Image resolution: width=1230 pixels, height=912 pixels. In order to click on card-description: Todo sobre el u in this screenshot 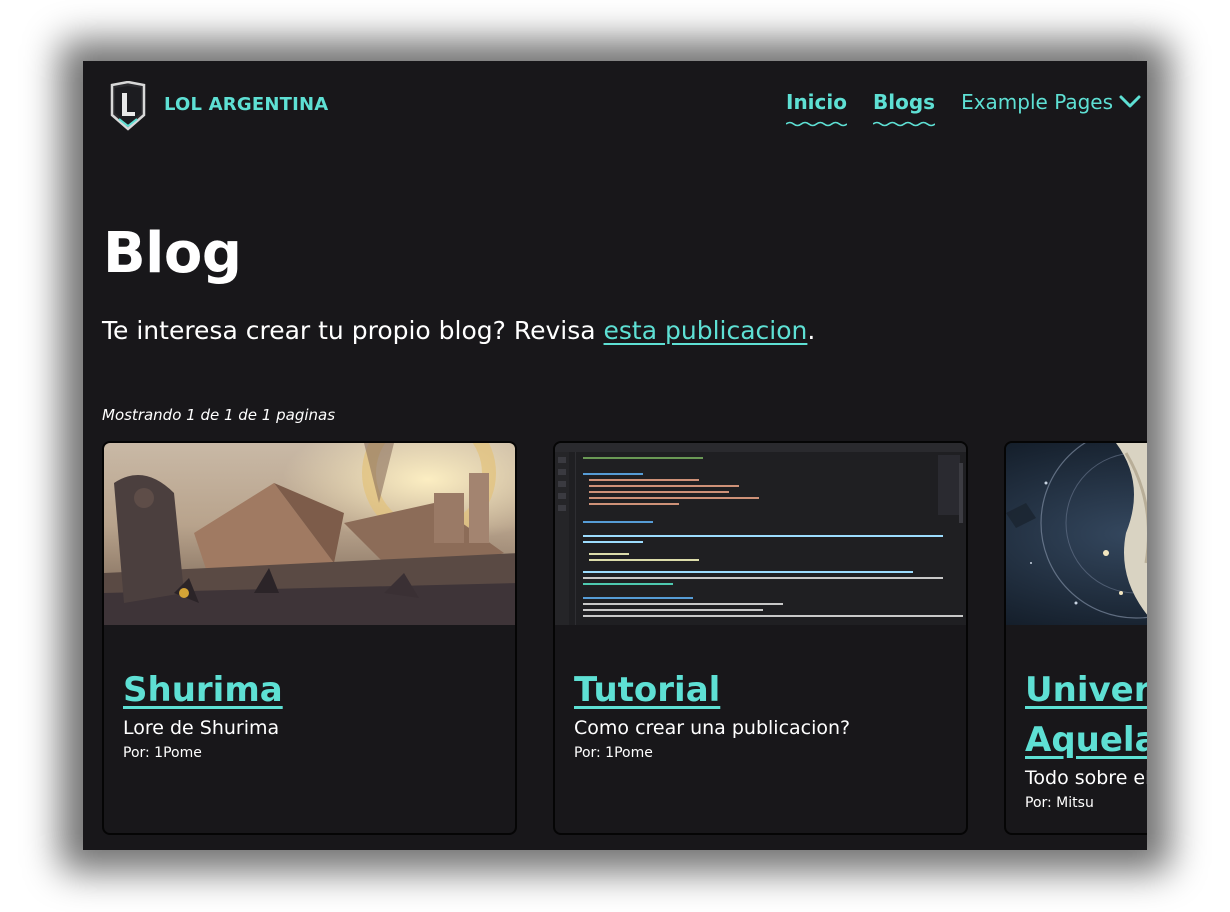, I will do `click(1086, 778)`.